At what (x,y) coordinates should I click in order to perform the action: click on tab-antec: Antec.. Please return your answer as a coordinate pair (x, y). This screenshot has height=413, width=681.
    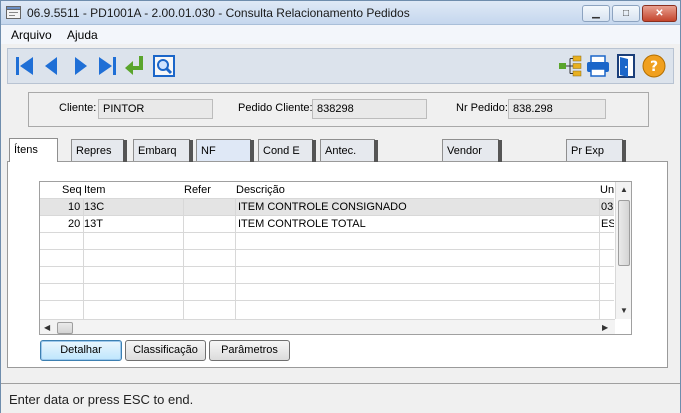
    Looking at the image, I should click on (349, 150).